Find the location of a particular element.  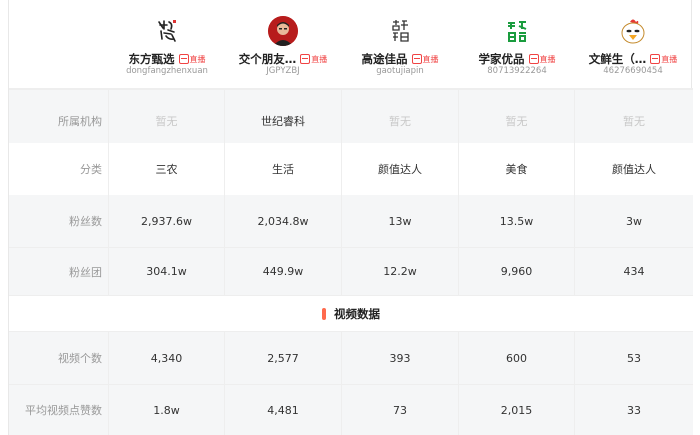

account-name: 高途佳品 is located at coordinates (385, 59).